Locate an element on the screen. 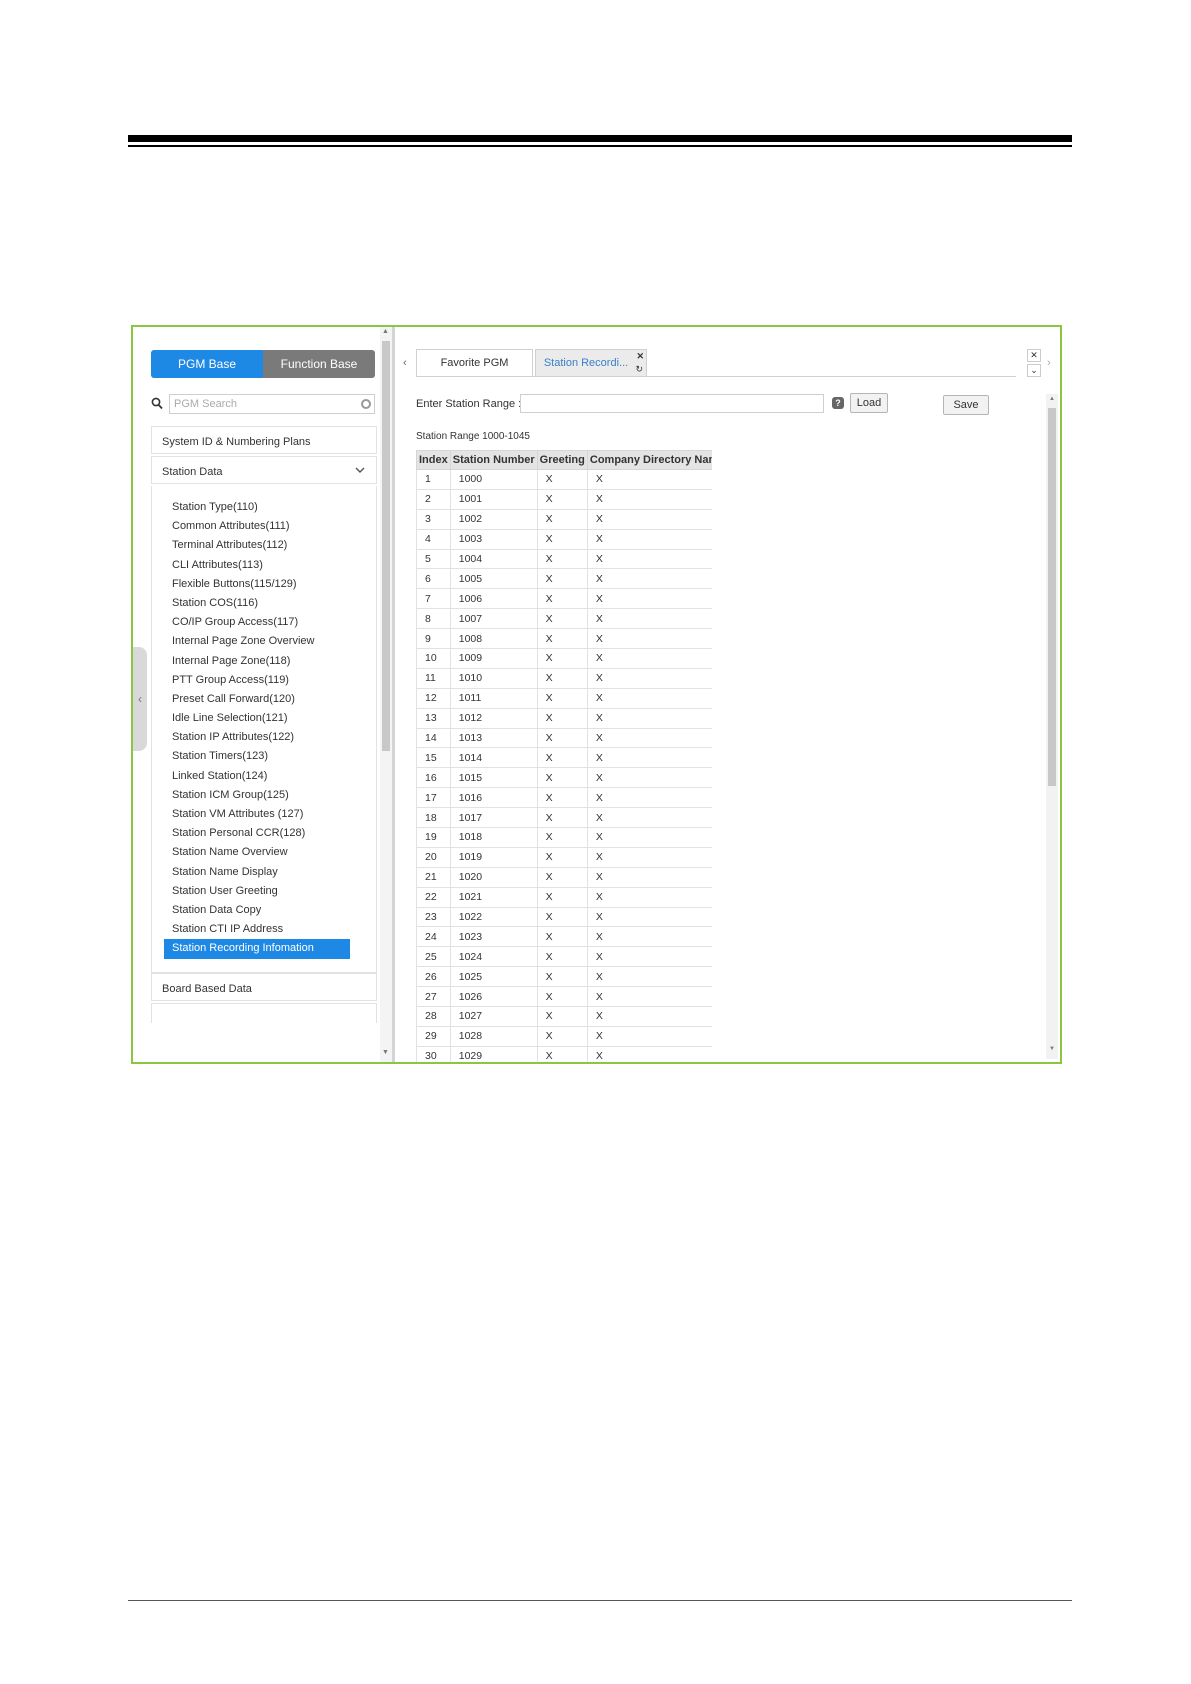 This screenshot has height=1684, width=1191. table-cell: 1003 is located at coordinates (494, 539).